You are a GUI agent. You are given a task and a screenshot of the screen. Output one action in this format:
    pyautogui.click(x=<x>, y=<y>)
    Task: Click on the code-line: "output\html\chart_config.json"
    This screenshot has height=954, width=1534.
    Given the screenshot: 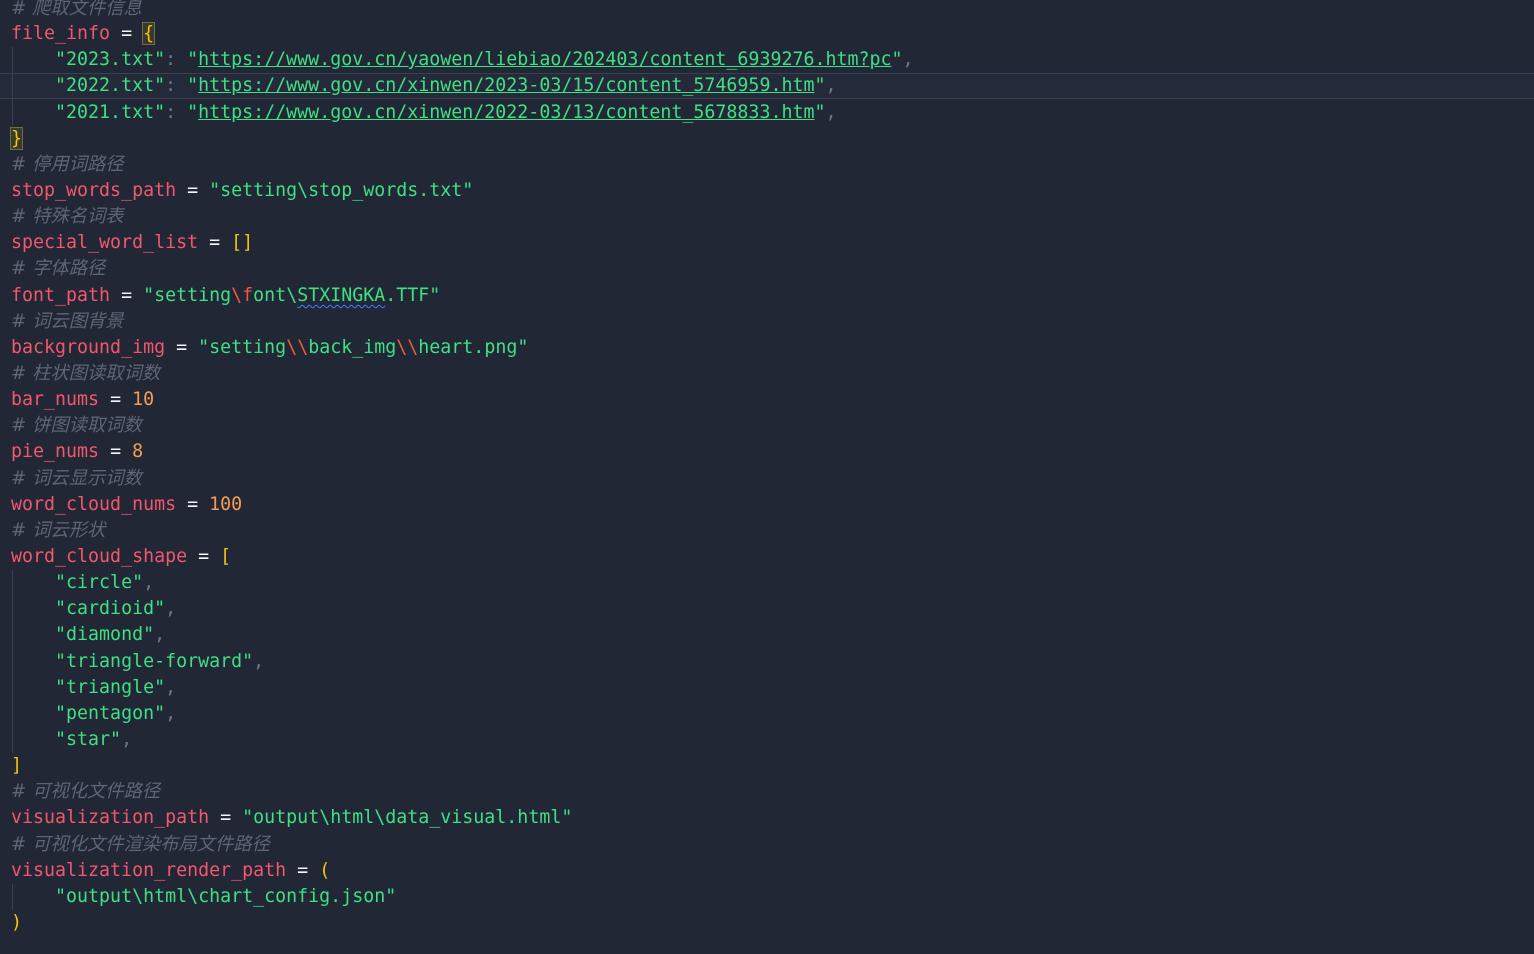 What is the action you would take?
    pyautogui.click(x=203, y=897)
    